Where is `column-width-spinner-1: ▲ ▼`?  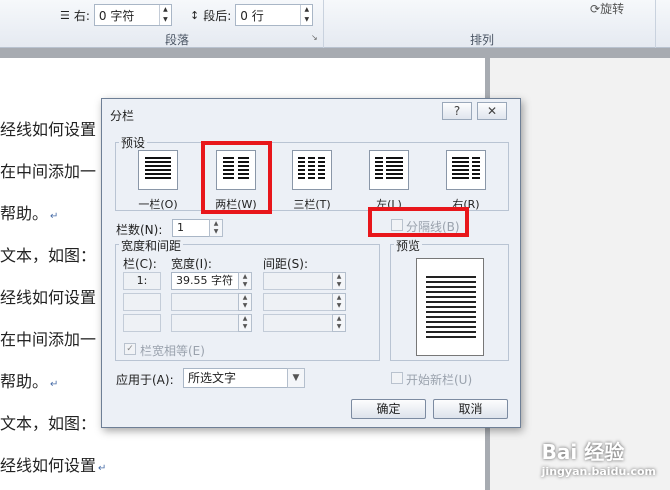 column-width-spinner-1: ▲ ▼ is located at coordinates (245, 281).